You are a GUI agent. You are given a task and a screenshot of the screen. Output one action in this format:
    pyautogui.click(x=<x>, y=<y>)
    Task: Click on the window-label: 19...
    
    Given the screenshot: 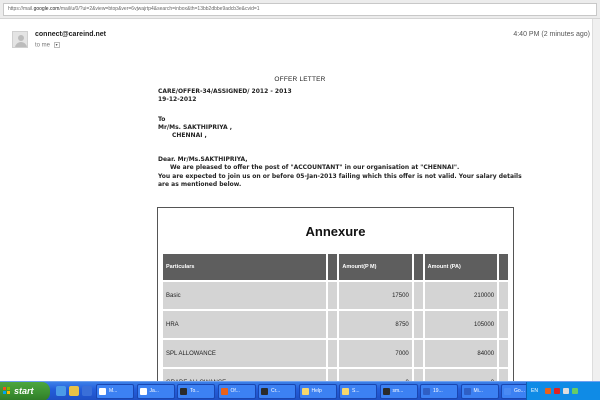 What is the action you would take?
    pyautogui.click(x=438, y=391)
    